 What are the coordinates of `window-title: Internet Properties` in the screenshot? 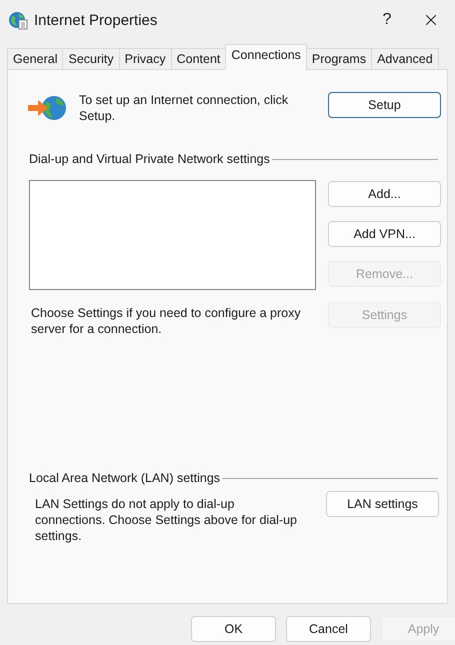 It's located at (96, 20).